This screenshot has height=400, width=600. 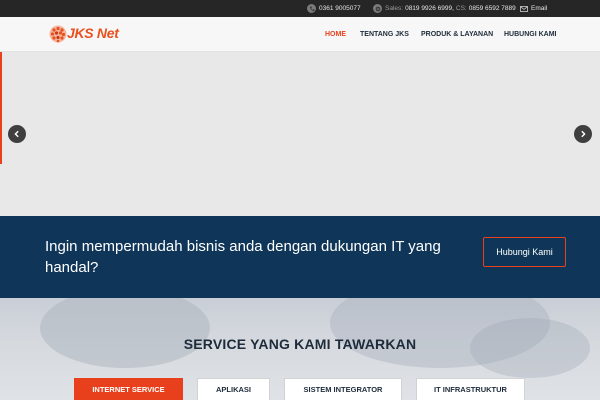 What do you see at coordinates (461, 8) in the screenshot?
I see `cs-label: CS:` at bounding box center [461, 8].